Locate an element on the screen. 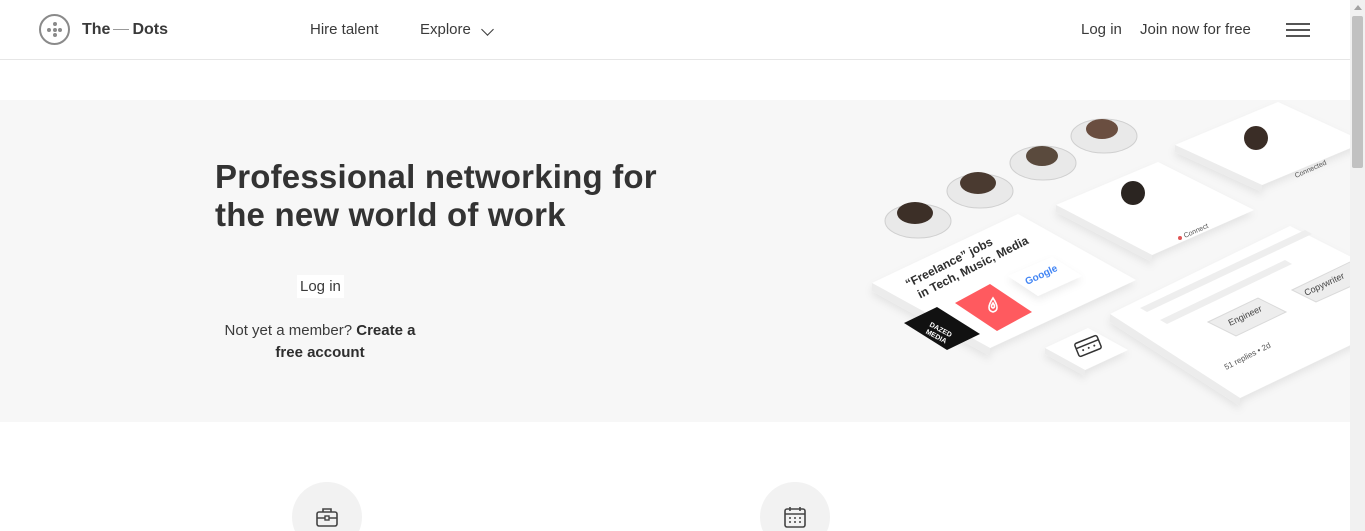  calendar-tile is located at coordinates (1086, 352).